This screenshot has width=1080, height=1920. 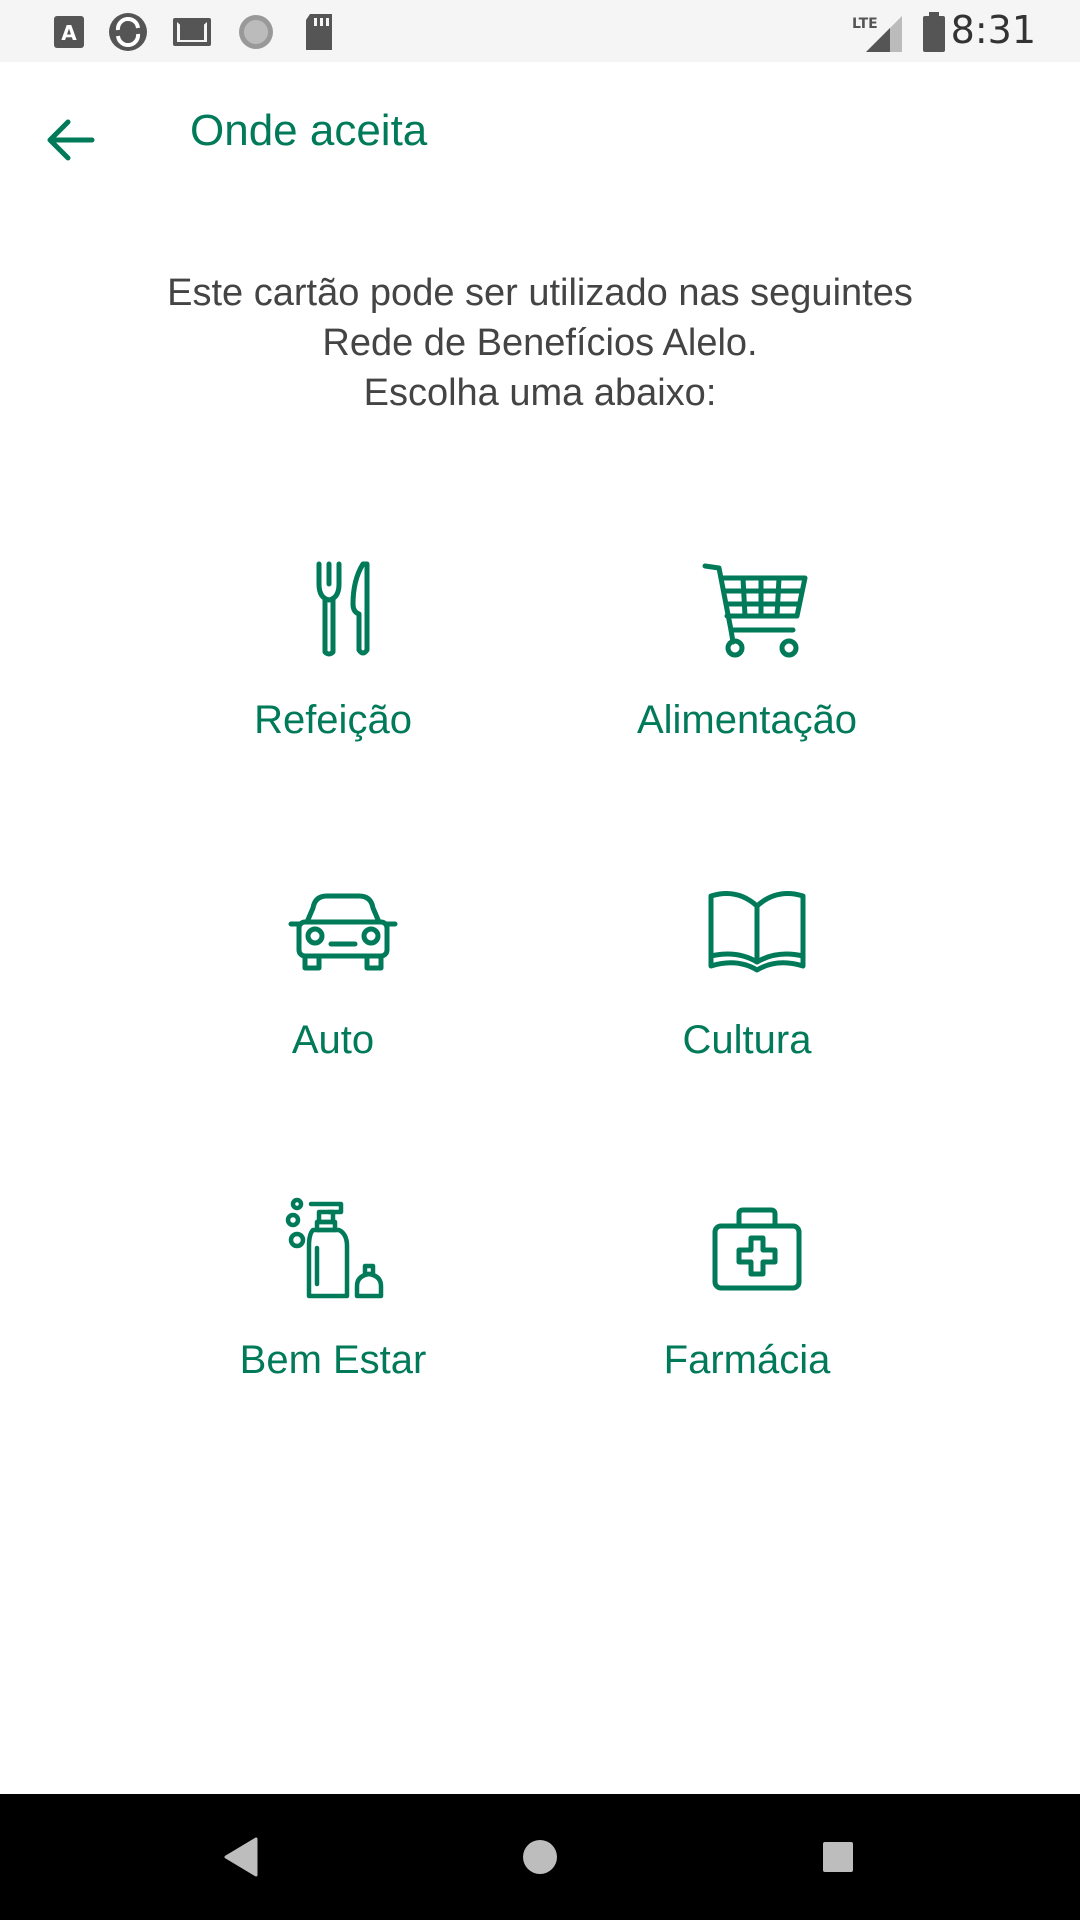 What do you see at coordinates (242, 1857) in the screenshot?
I see `back-triangle-icon` at bounding box center [242, 1857].